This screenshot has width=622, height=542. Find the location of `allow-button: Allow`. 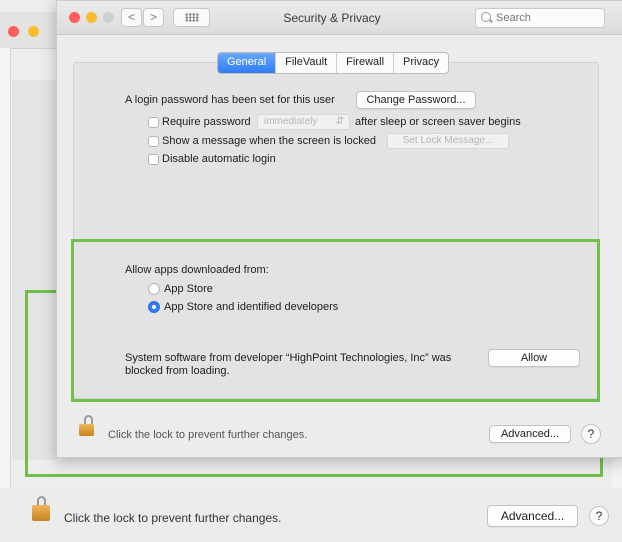

allow-button: Allow is located at coordinates (534, 358).